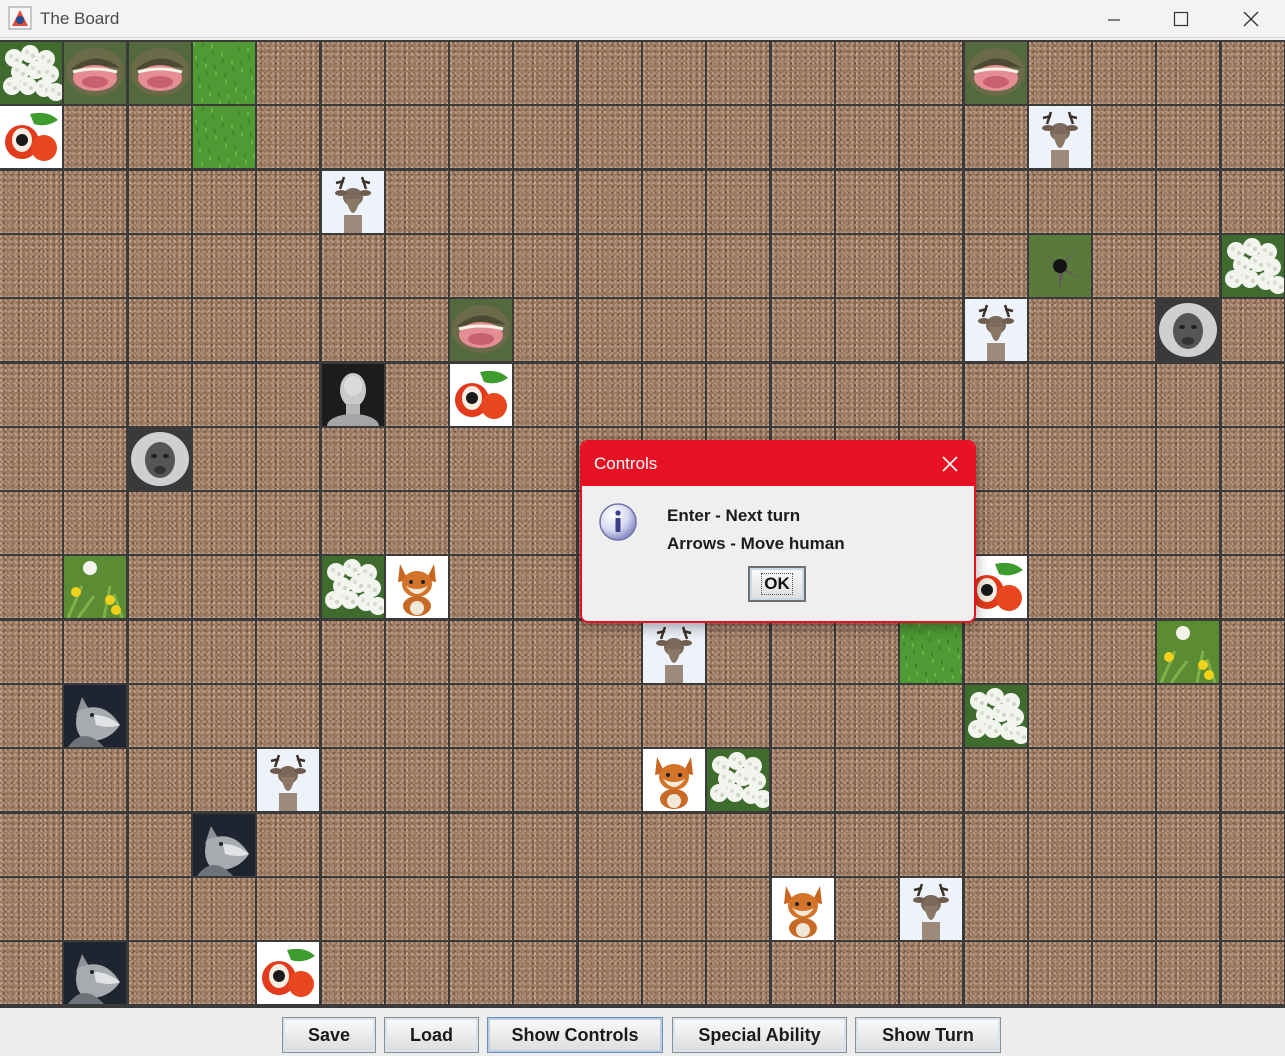 This screenshot has width=1285, height=1056. What do you see at coordinates (31, 137) in the screenshot?
I see `board-cell-guarana` at bounding box center [31, 137].